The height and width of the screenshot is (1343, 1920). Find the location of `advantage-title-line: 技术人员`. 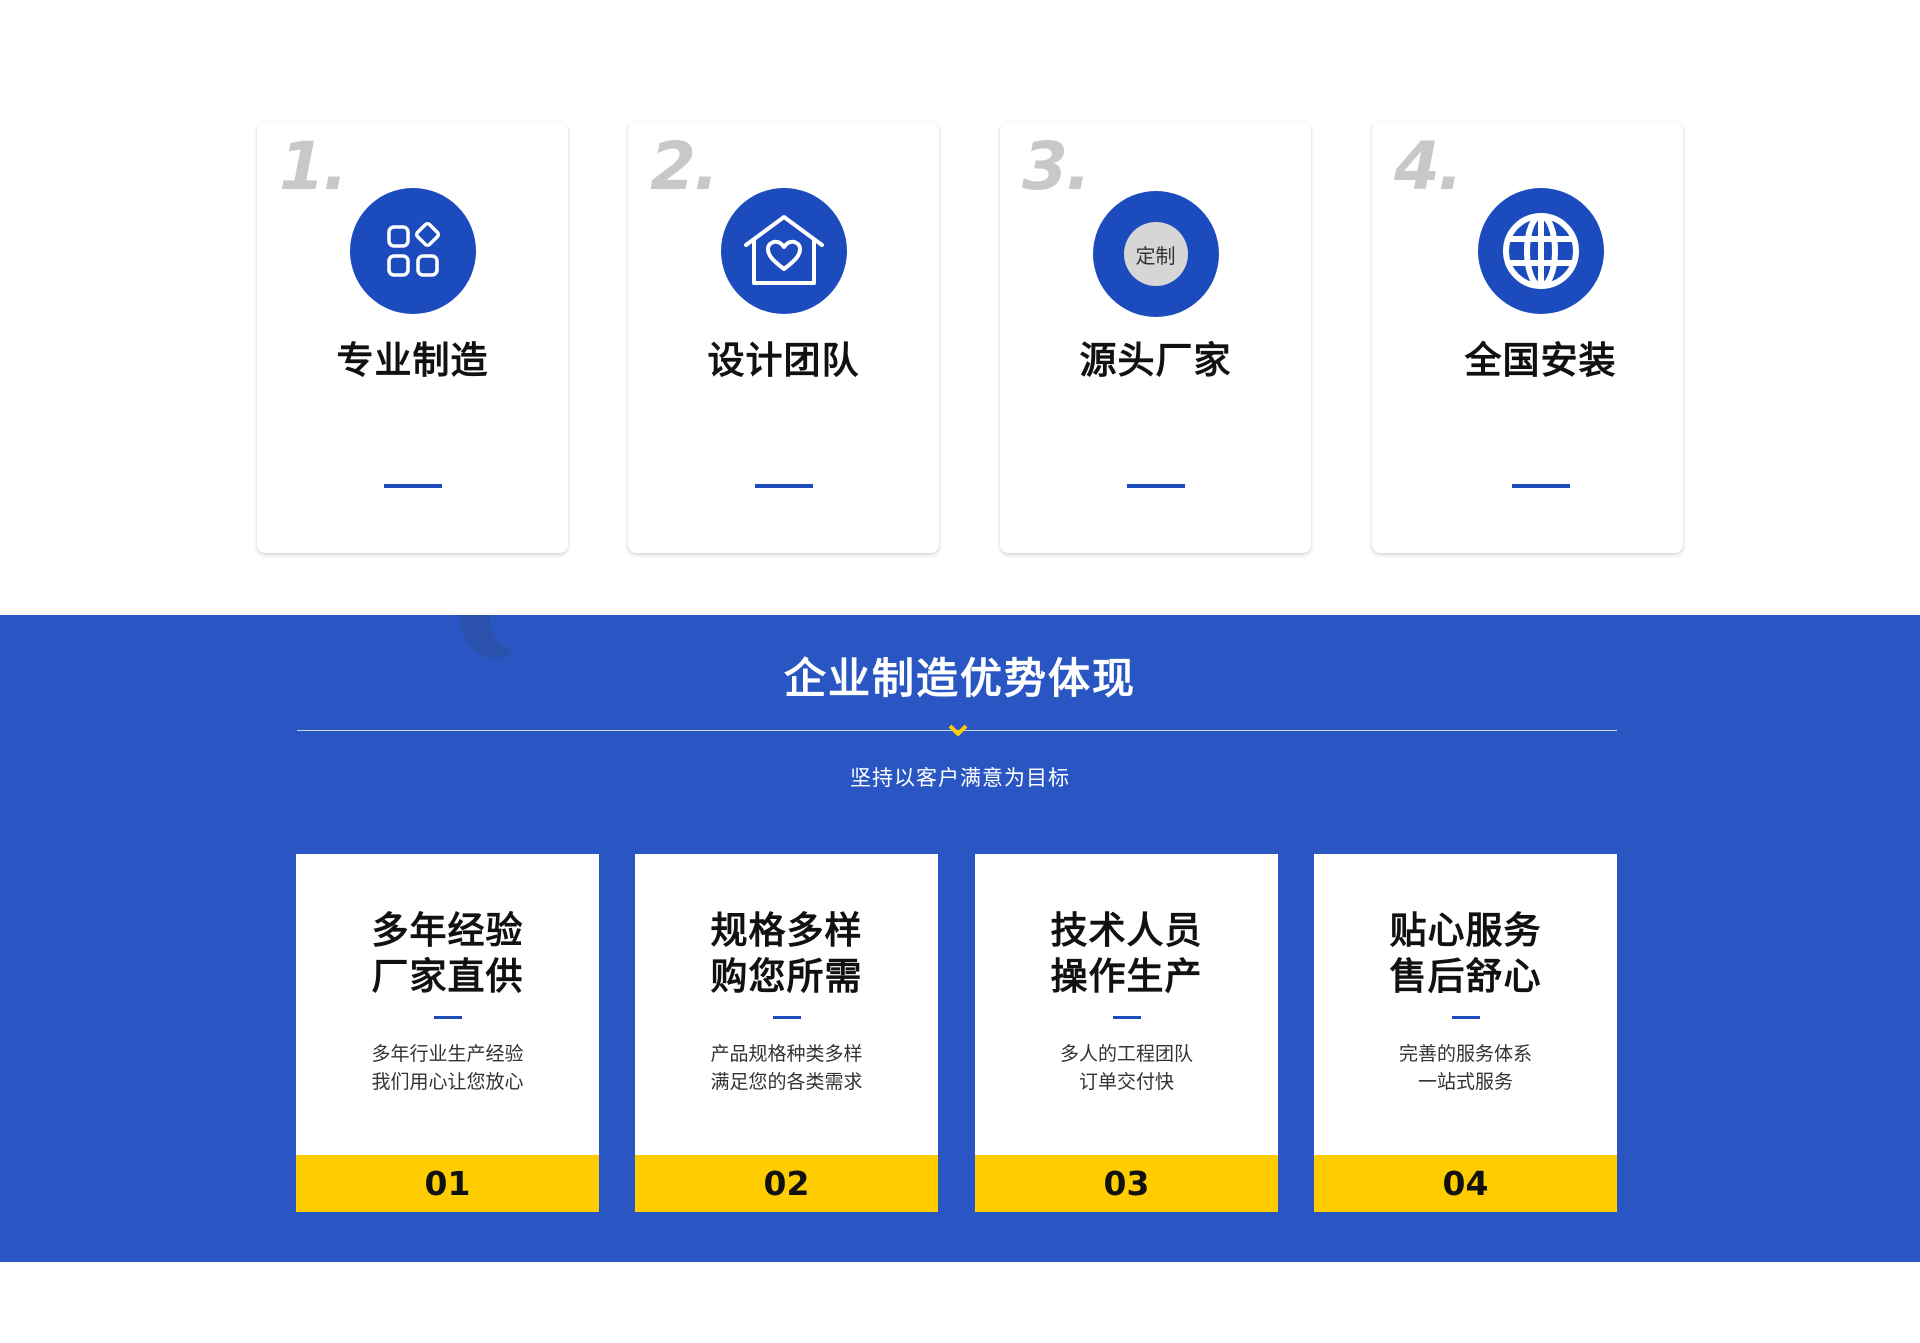

advantage-title-line: 技术人员 is located at coordinates (1126, 930).